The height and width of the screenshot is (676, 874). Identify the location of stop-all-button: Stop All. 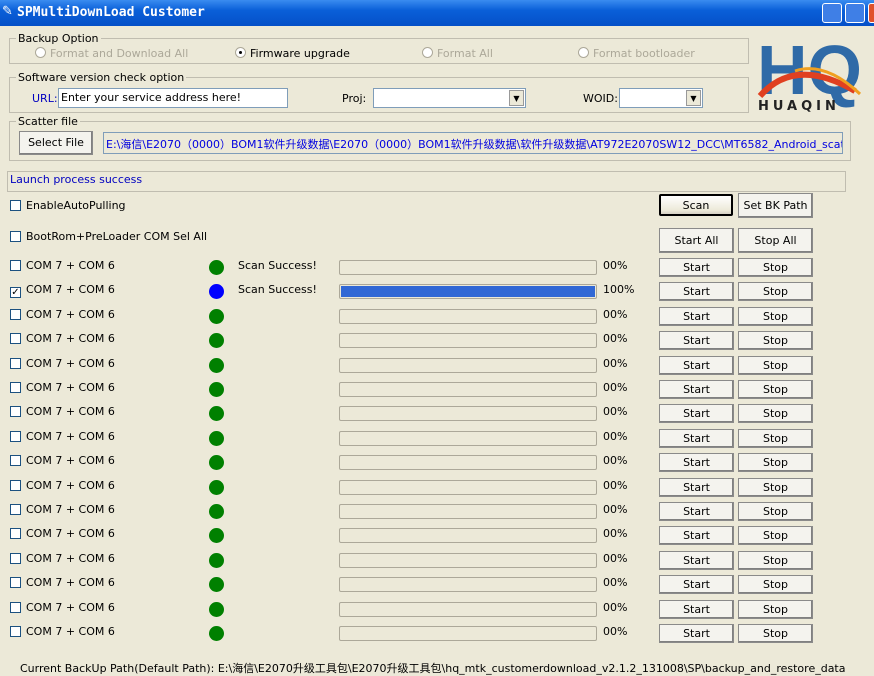
(775, 240).